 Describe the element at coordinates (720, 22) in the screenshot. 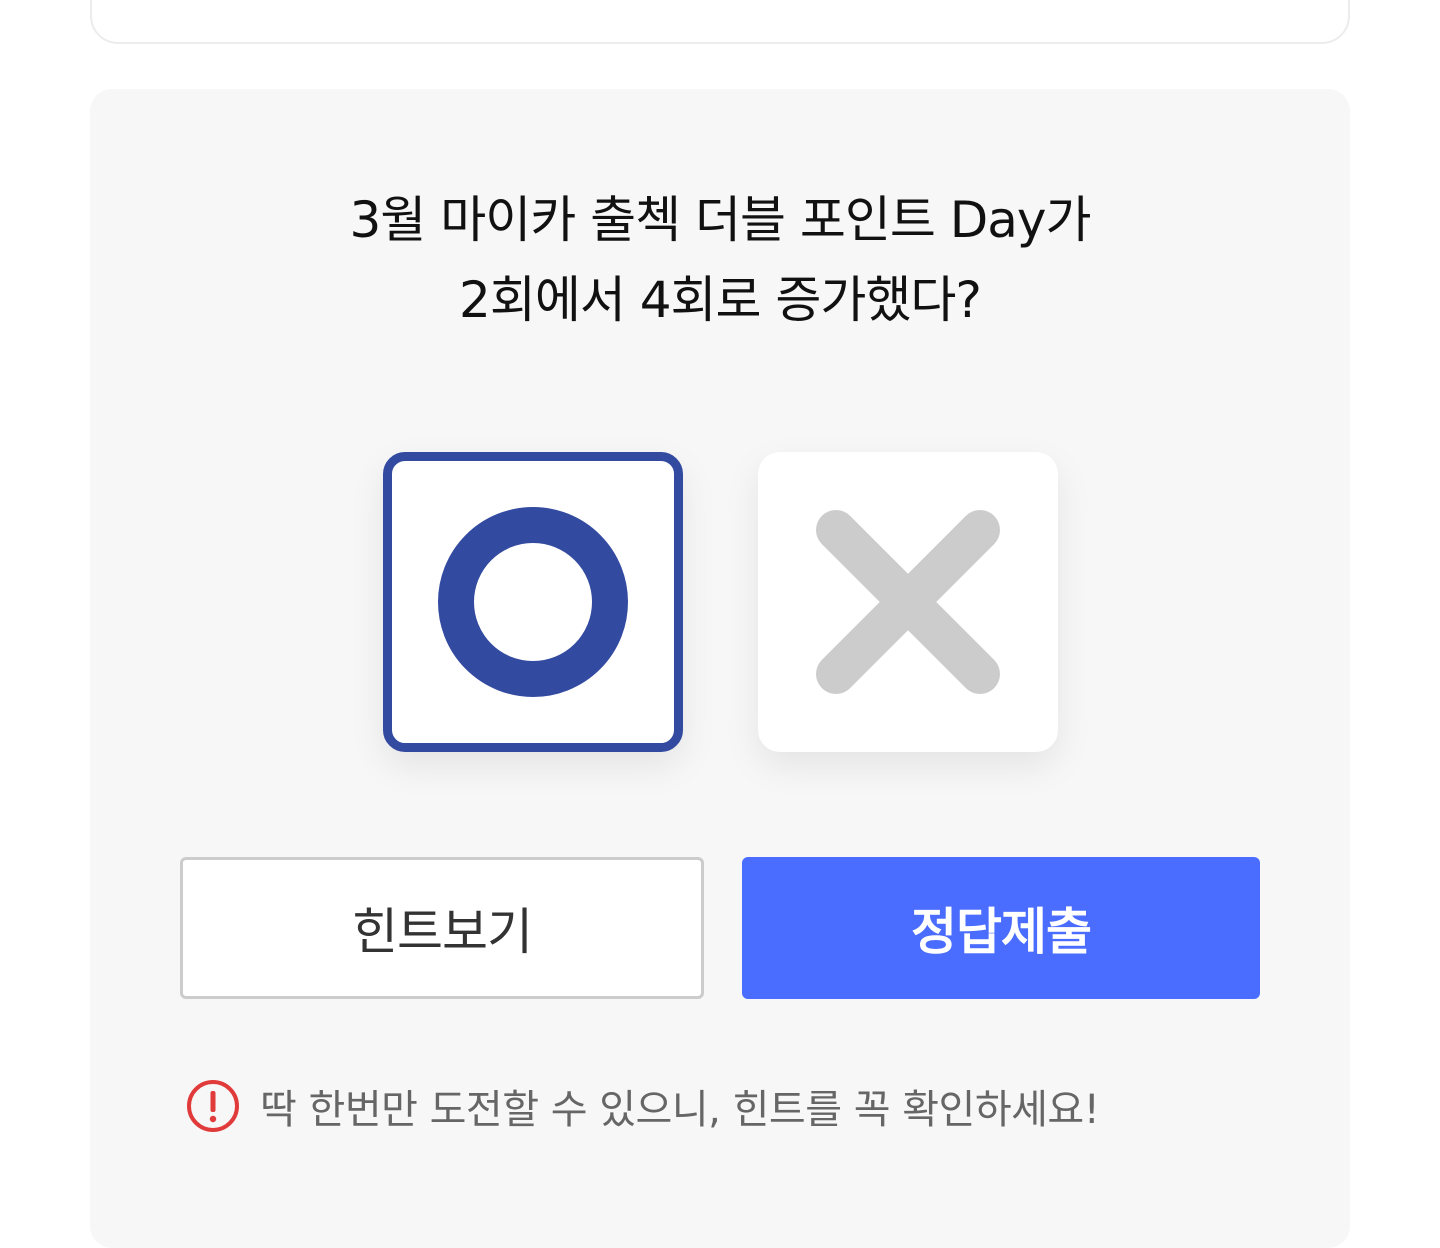

I see `previous-card` at that location.